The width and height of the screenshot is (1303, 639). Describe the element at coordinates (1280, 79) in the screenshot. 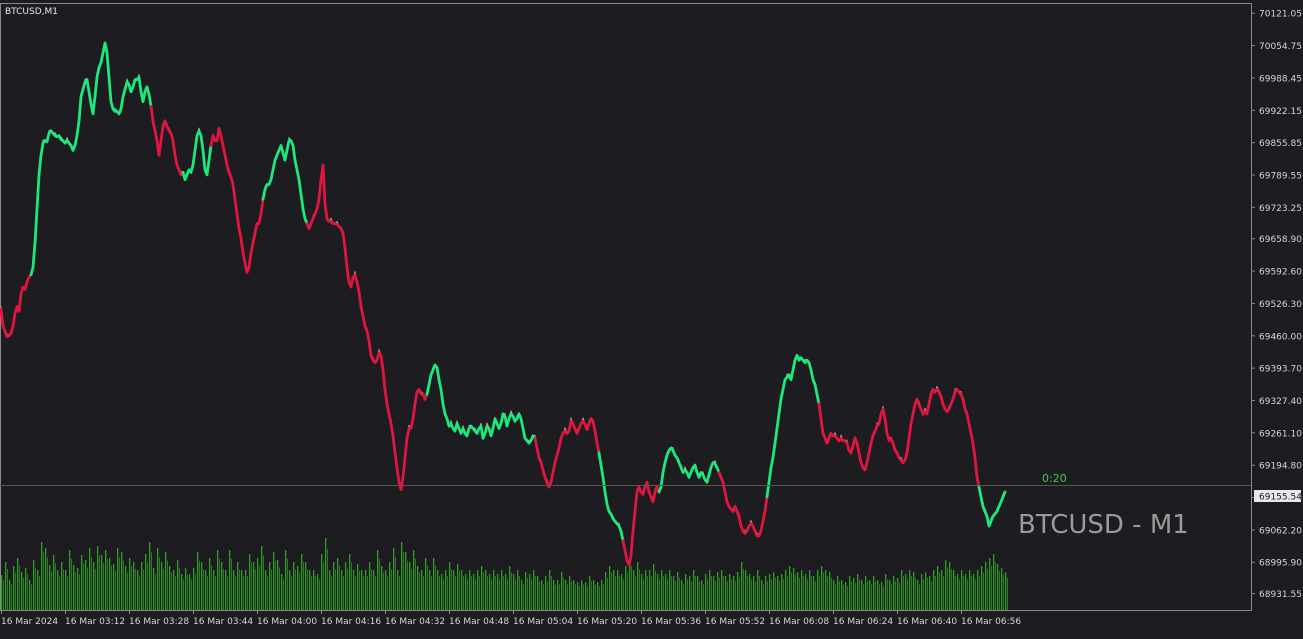

I see `price-tick-label: 69988.45` at that location.